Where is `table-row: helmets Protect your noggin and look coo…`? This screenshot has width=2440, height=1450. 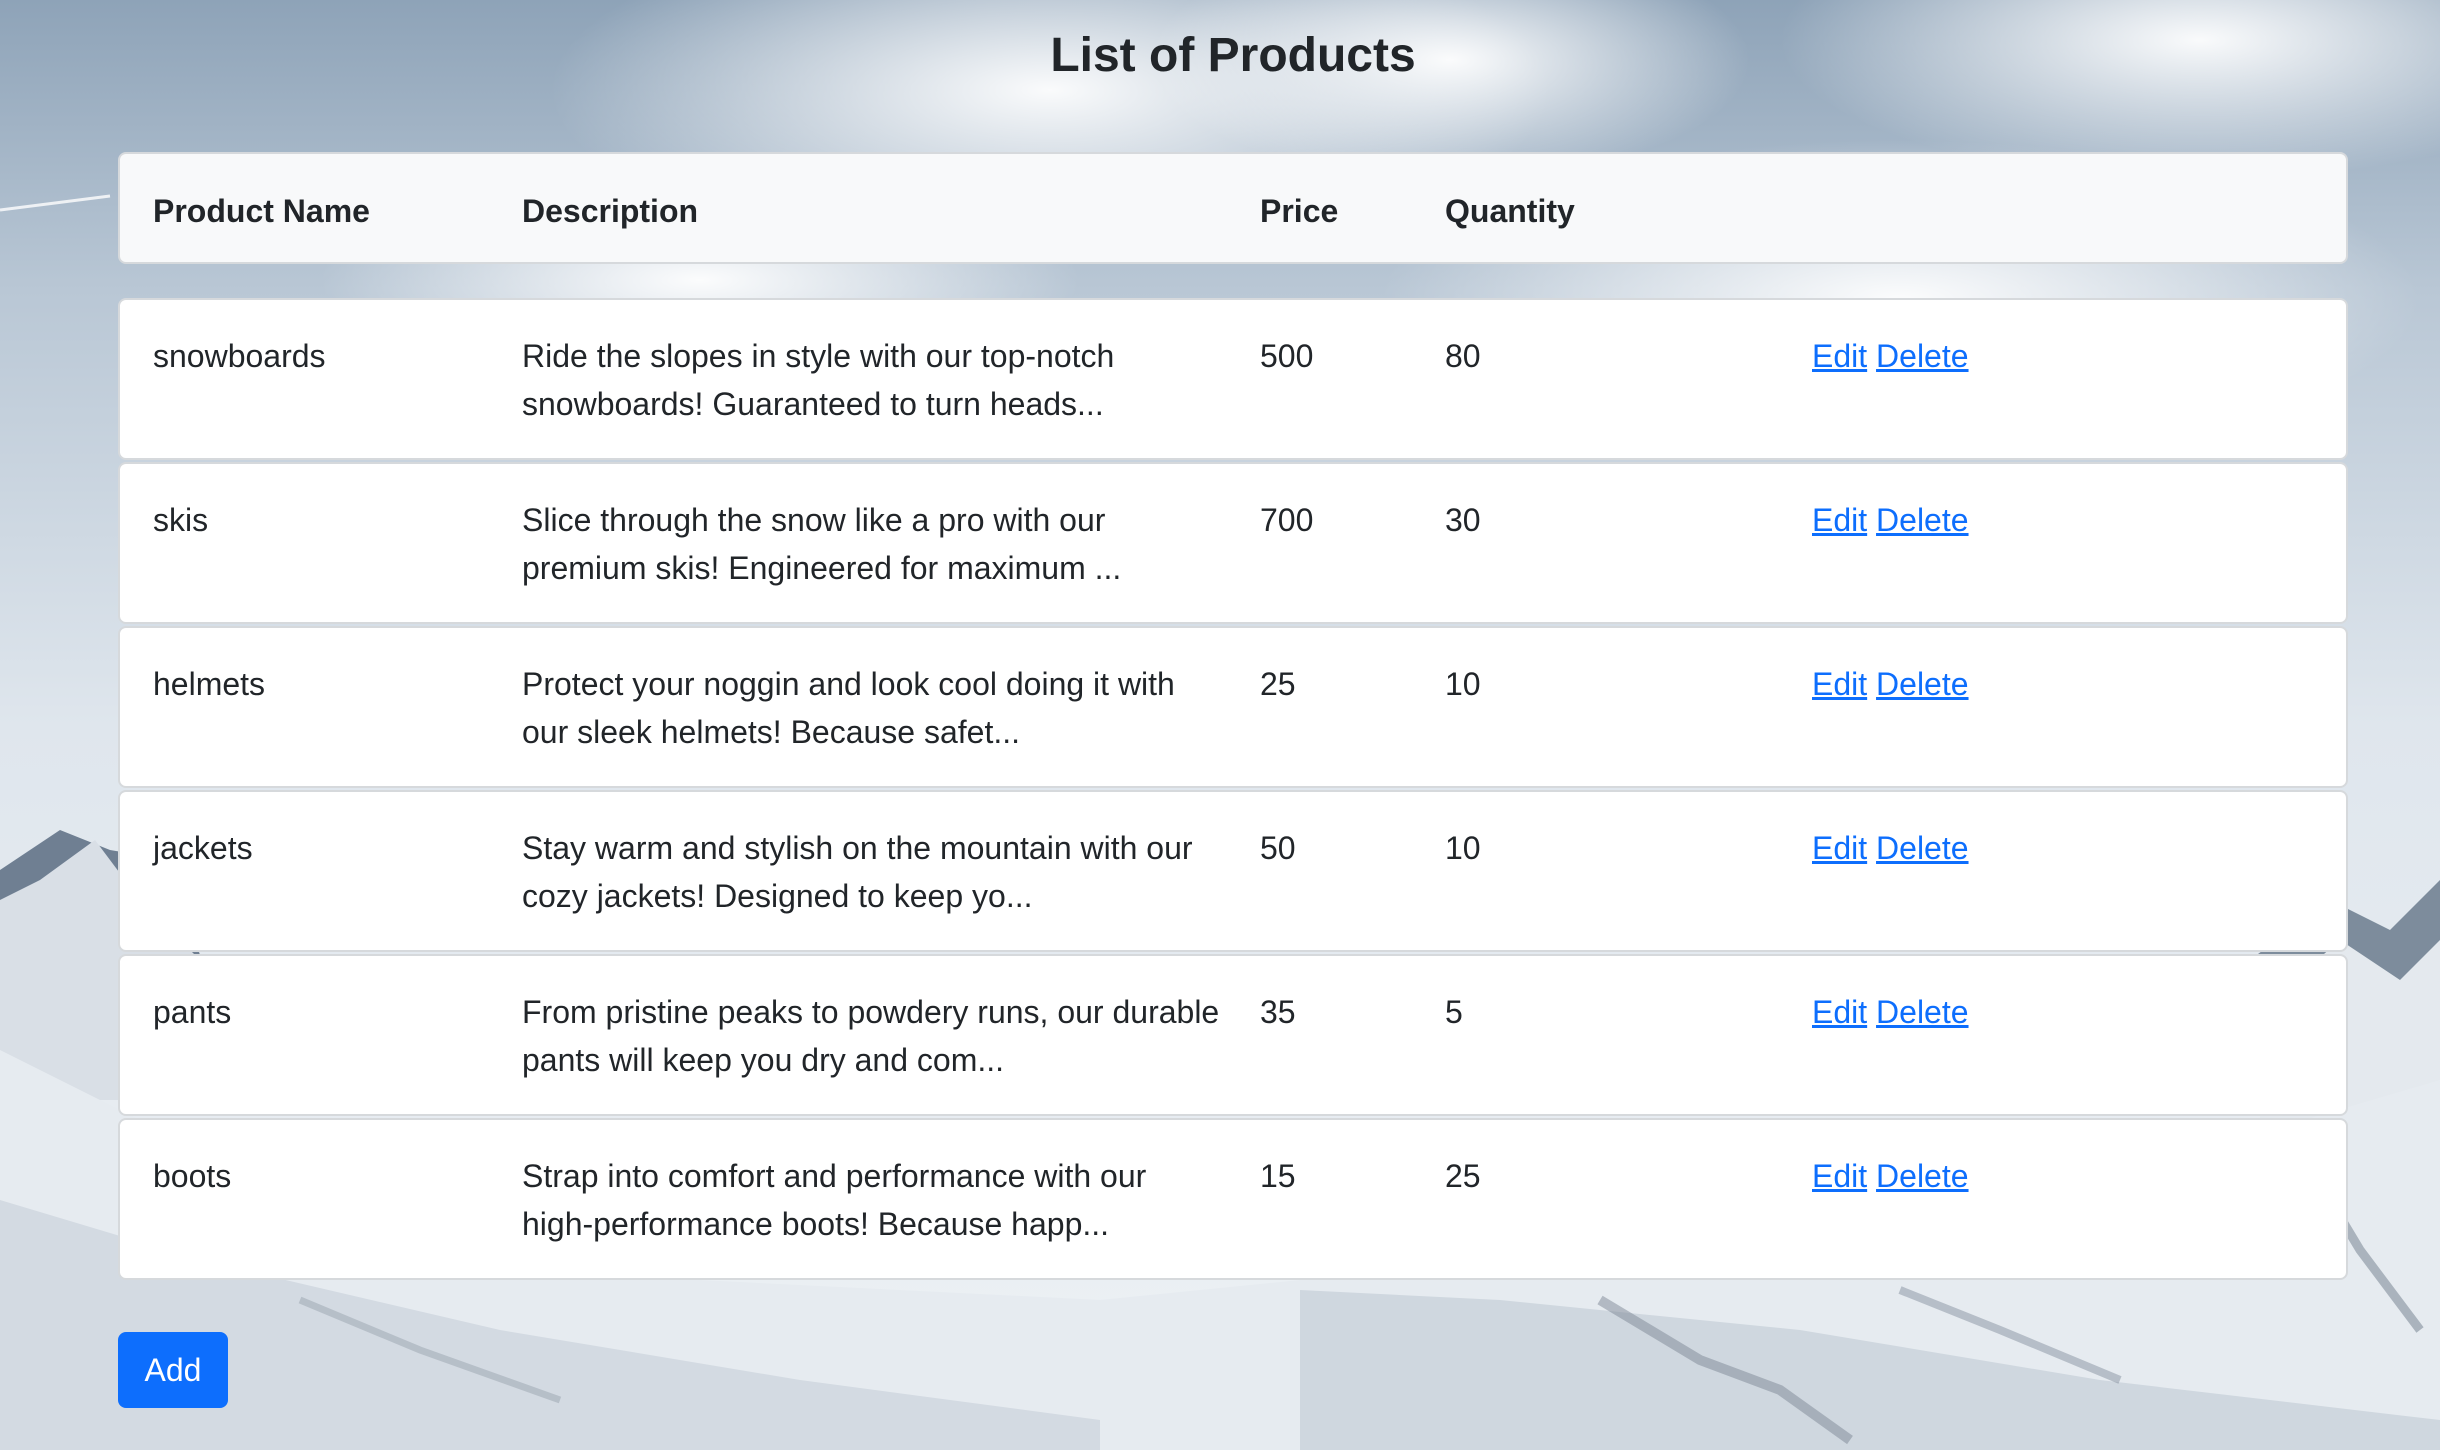 table-row: helmets Protect your noggin and look coo… is located at coordinates (1233, 707).